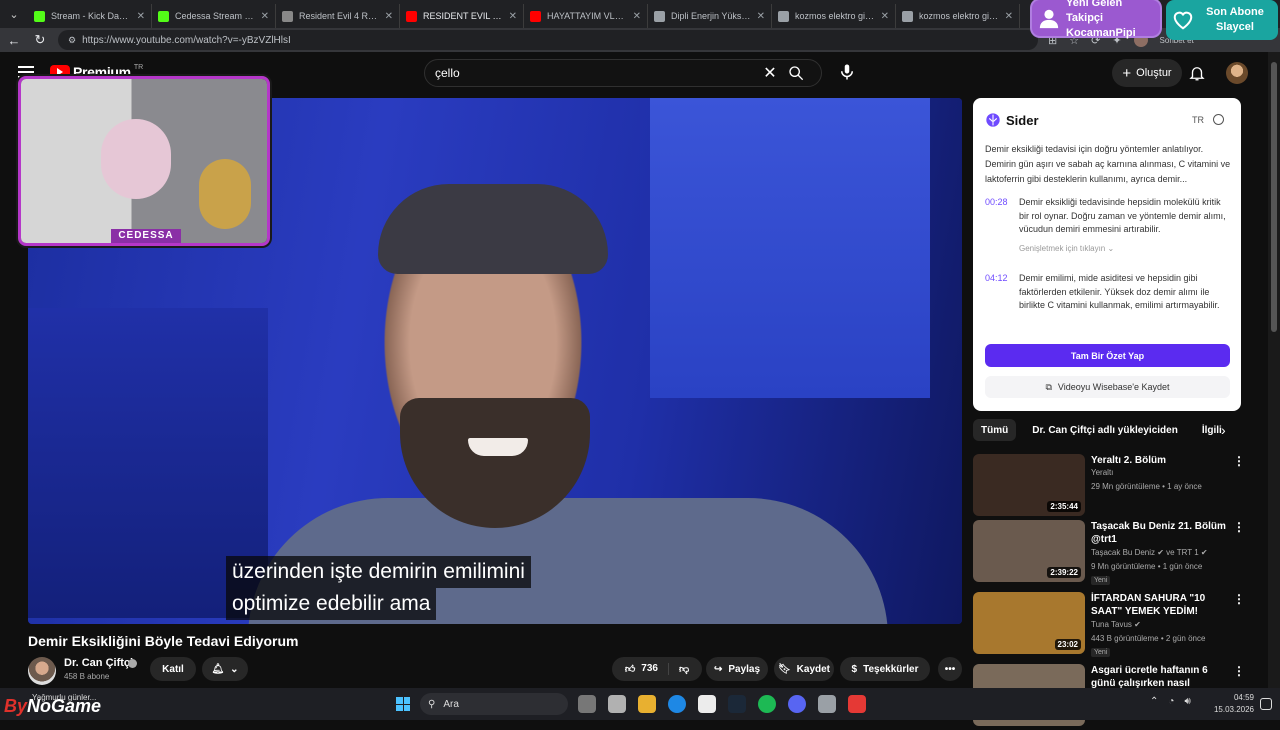 The height and width of the screenshot is (730, 1280). Describe the element at coordinates (1154, 701) in the screenshot. I see `tray-chevron-icon: ⌃` at that location.